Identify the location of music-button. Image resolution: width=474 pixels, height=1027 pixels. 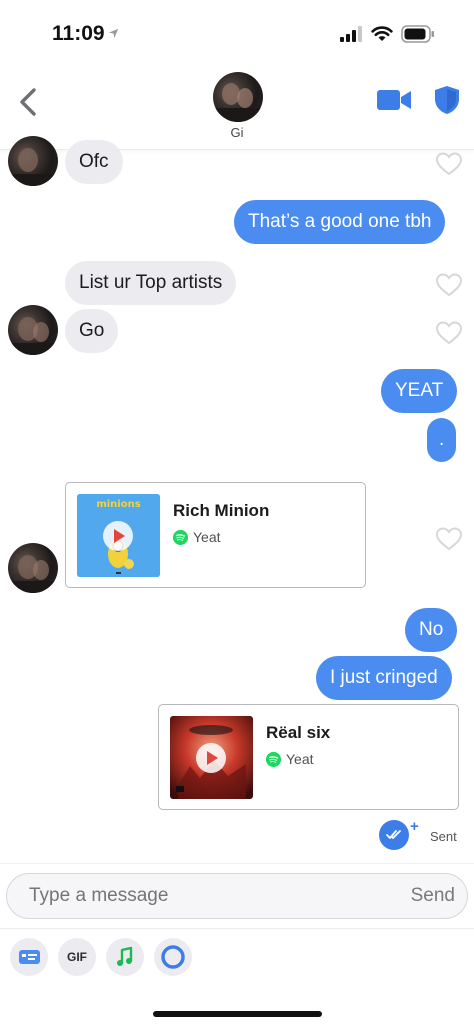
(125, 957).